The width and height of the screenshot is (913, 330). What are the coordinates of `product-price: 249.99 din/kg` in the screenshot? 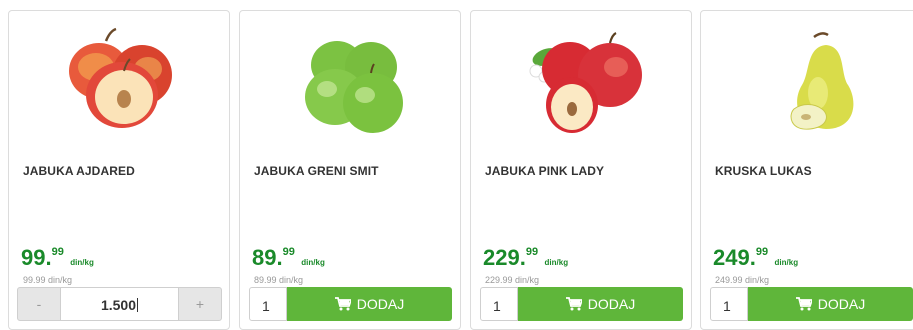 It's located at (755, 258).